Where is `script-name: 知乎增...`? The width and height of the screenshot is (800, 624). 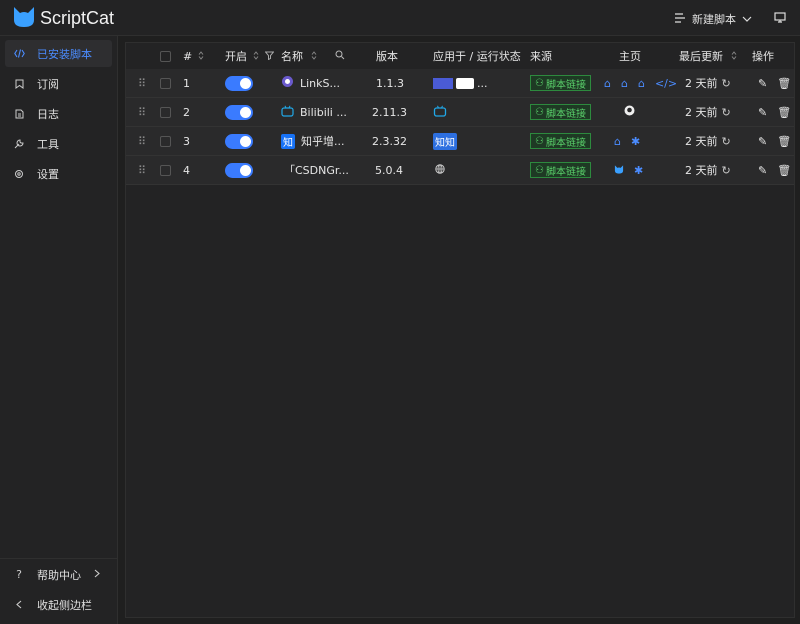
script-name: 知乎增... is located at coordinates (323, 141).